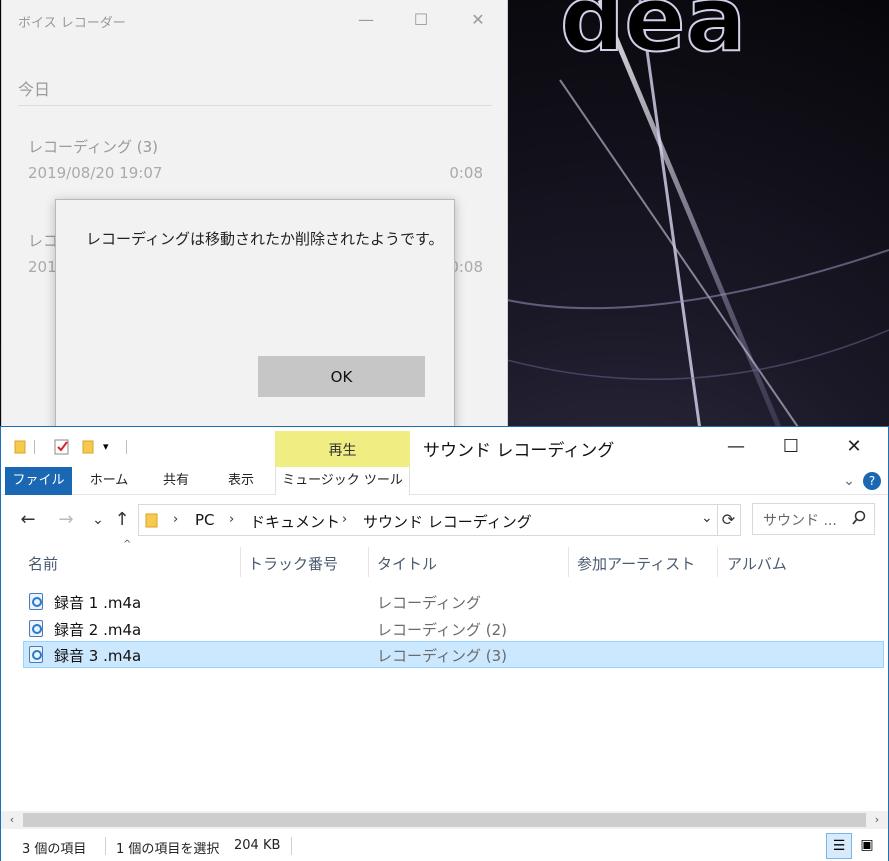 The width and height of the screenshot is (889, 861). I want to click on new-folder-icon, so click(88, 447).